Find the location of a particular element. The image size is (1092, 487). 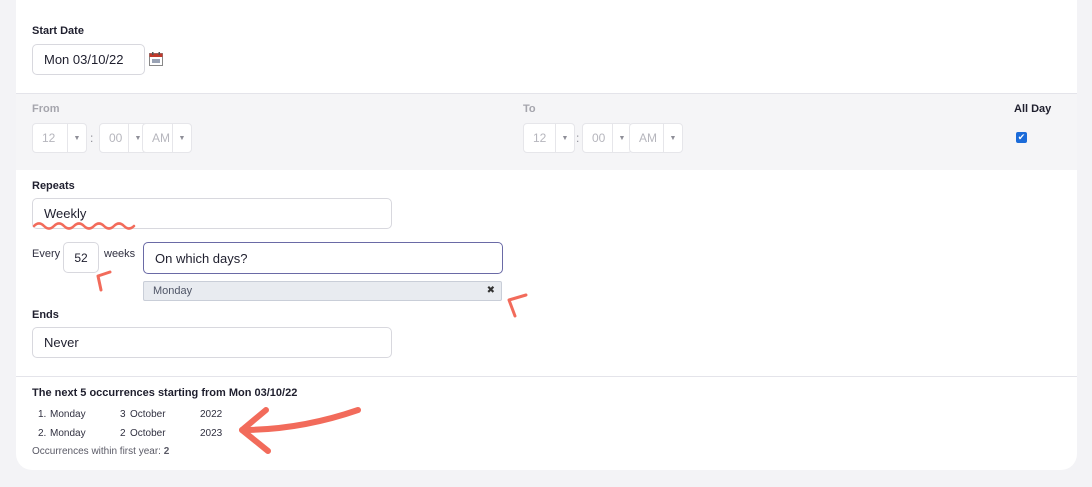

weeks-label: weeks is located at coordinates (120, 254).